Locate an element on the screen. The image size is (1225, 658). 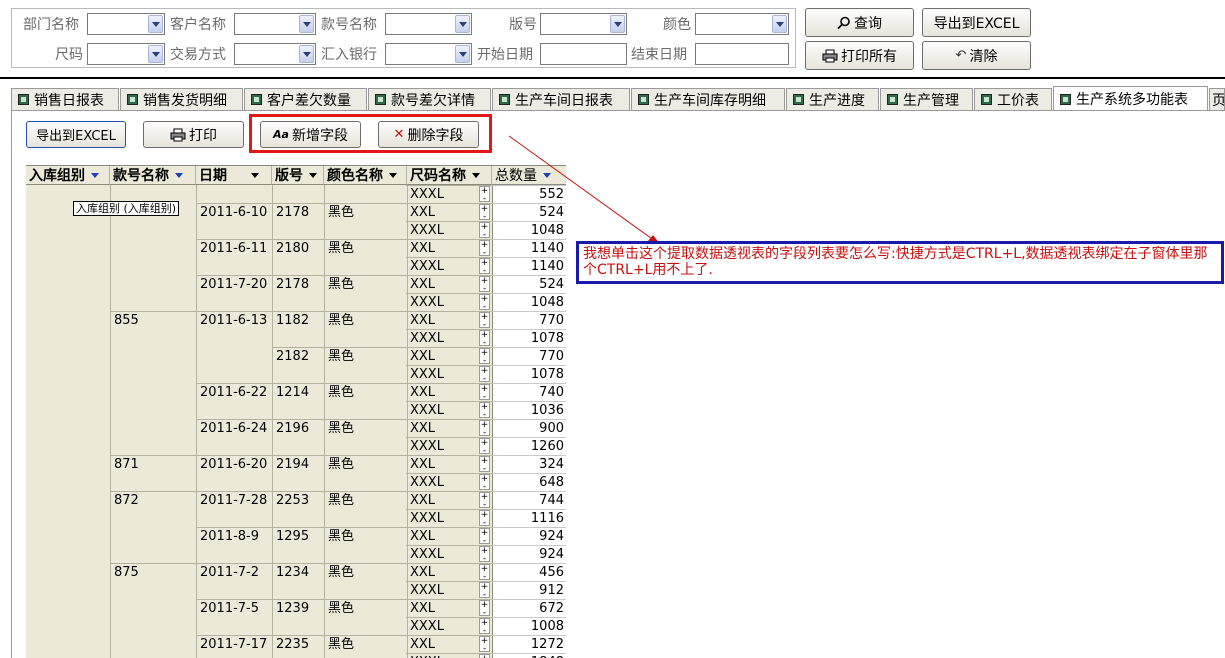
style-combo is located at coordinates (428, 24).